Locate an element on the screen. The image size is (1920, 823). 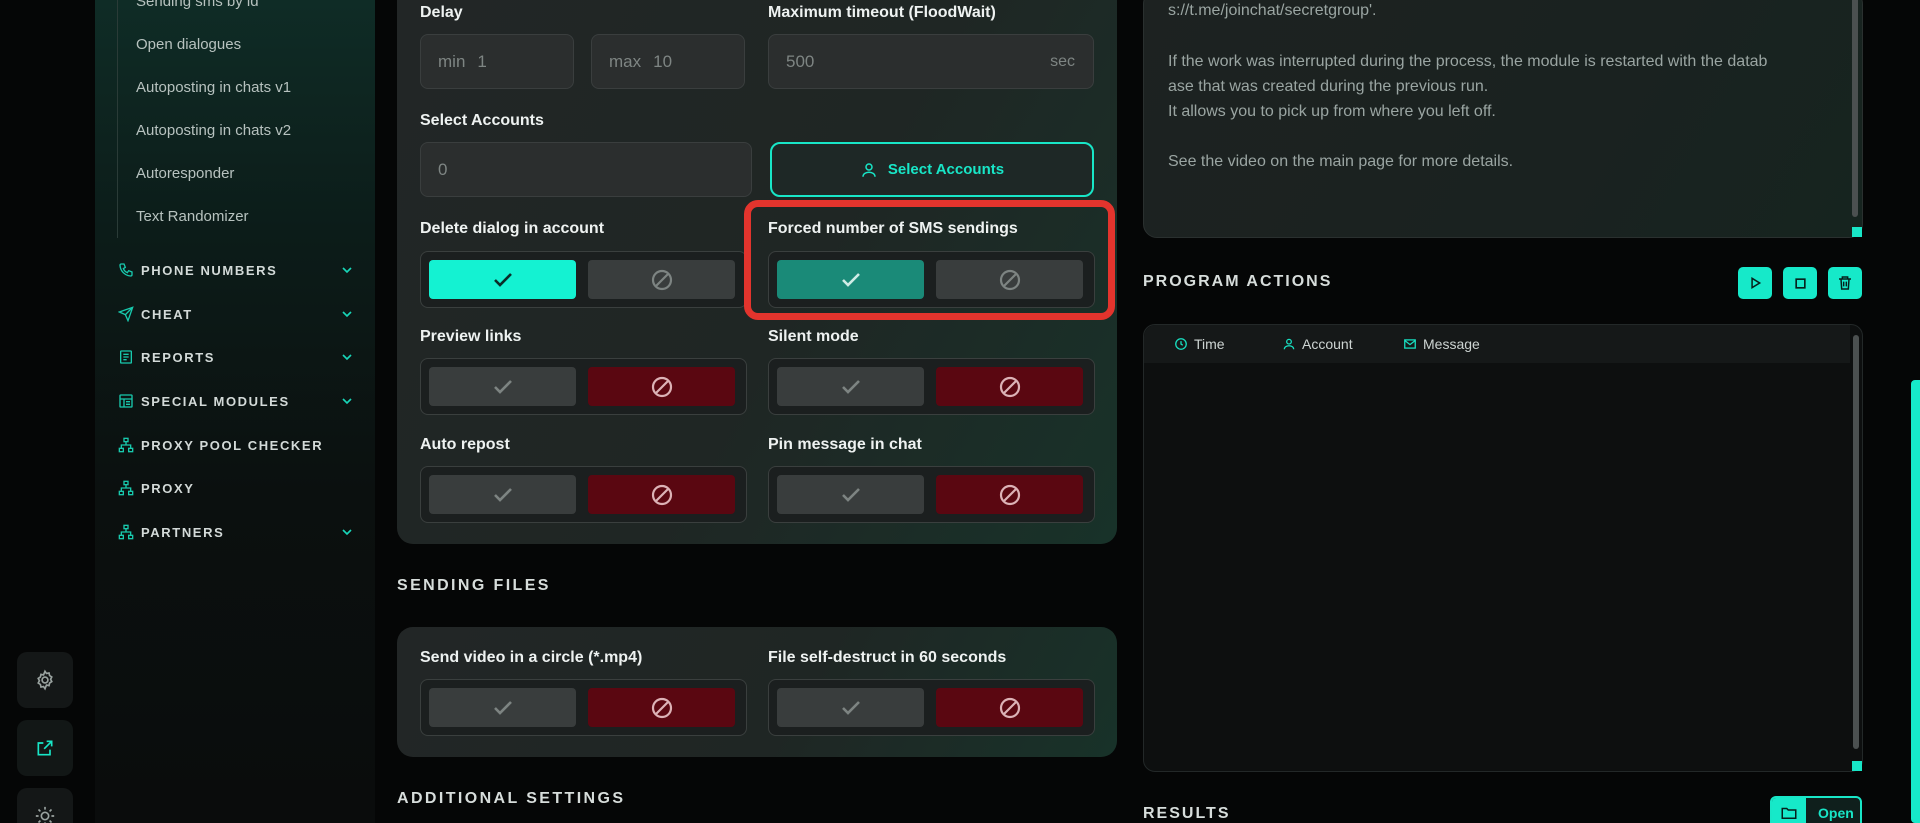
video-circle-label: Send video in a circle (*.mp4) is located at coordinates (531, 657).